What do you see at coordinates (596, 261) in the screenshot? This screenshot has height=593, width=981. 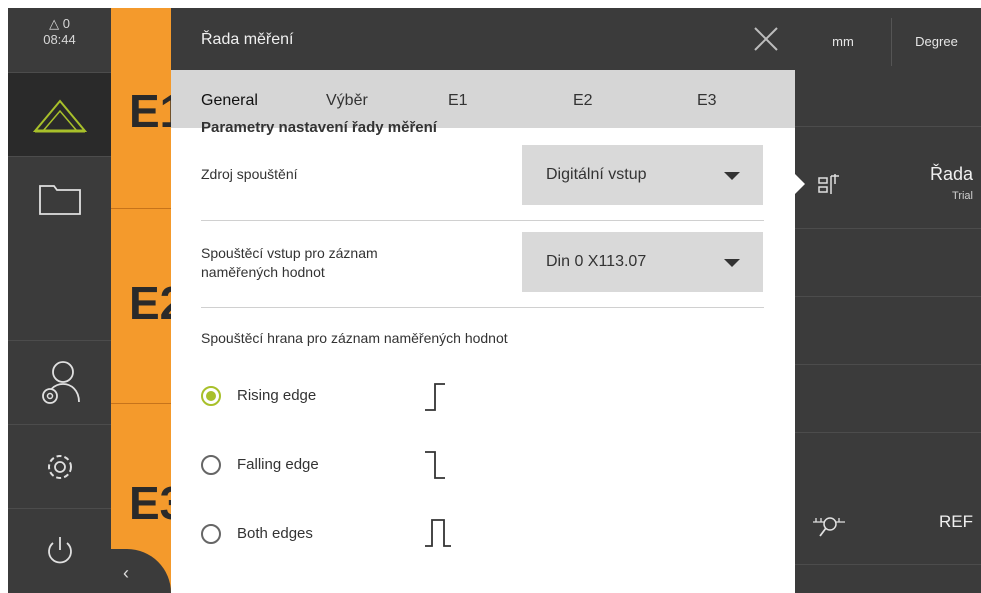 I see `trigger-input-value: Din 0 X113.07` at bounding box center [596, 261].